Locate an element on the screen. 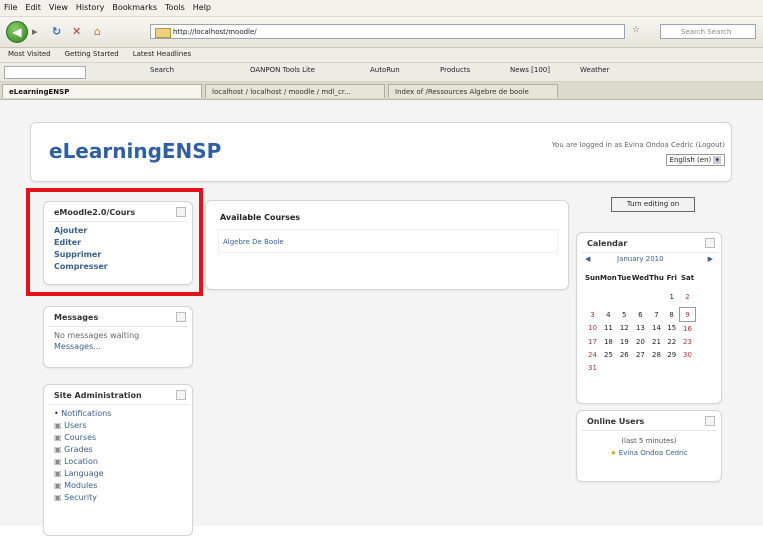 The width and height of the screenshot is (763, 536). reload-icon: ↻ is located at coordinates (56, 31).